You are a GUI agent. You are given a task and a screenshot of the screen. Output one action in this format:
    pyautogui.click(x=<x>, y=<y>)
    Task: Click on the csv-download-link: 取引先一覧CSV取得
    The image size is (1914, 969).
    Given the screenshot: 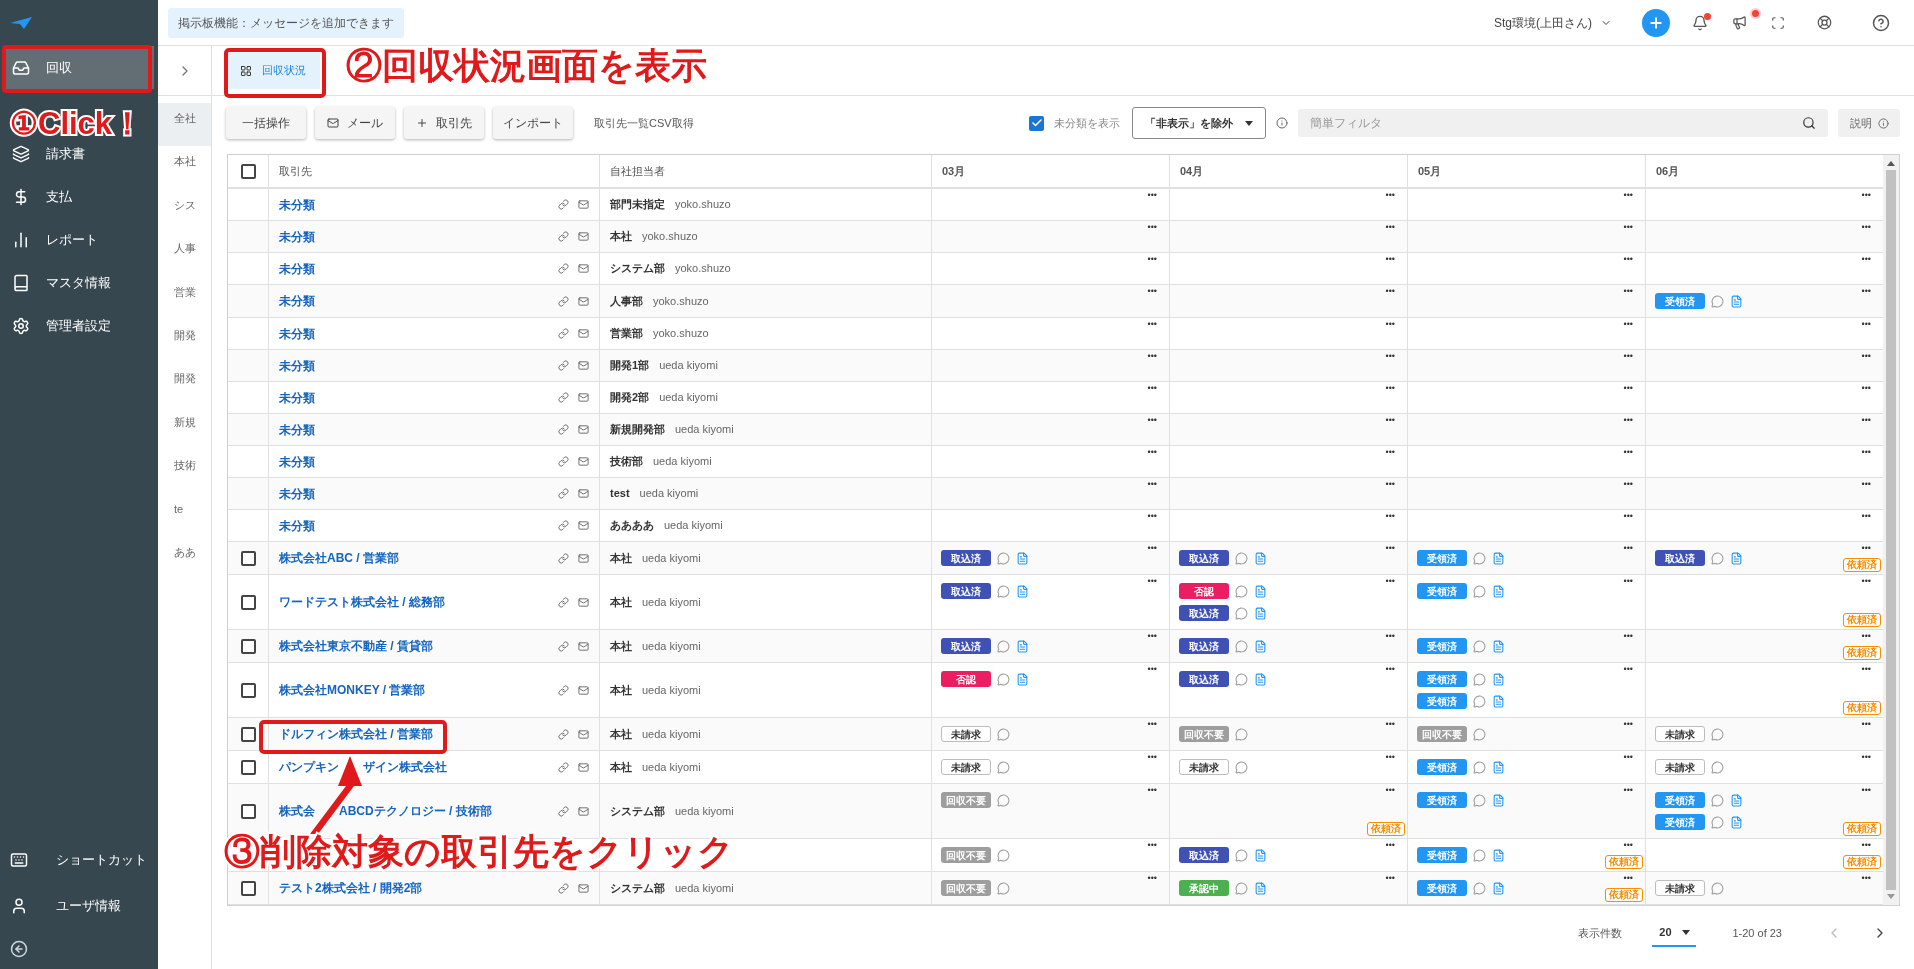 What is the action you would take?
    pyautogui.click(x=644, y=123)
    